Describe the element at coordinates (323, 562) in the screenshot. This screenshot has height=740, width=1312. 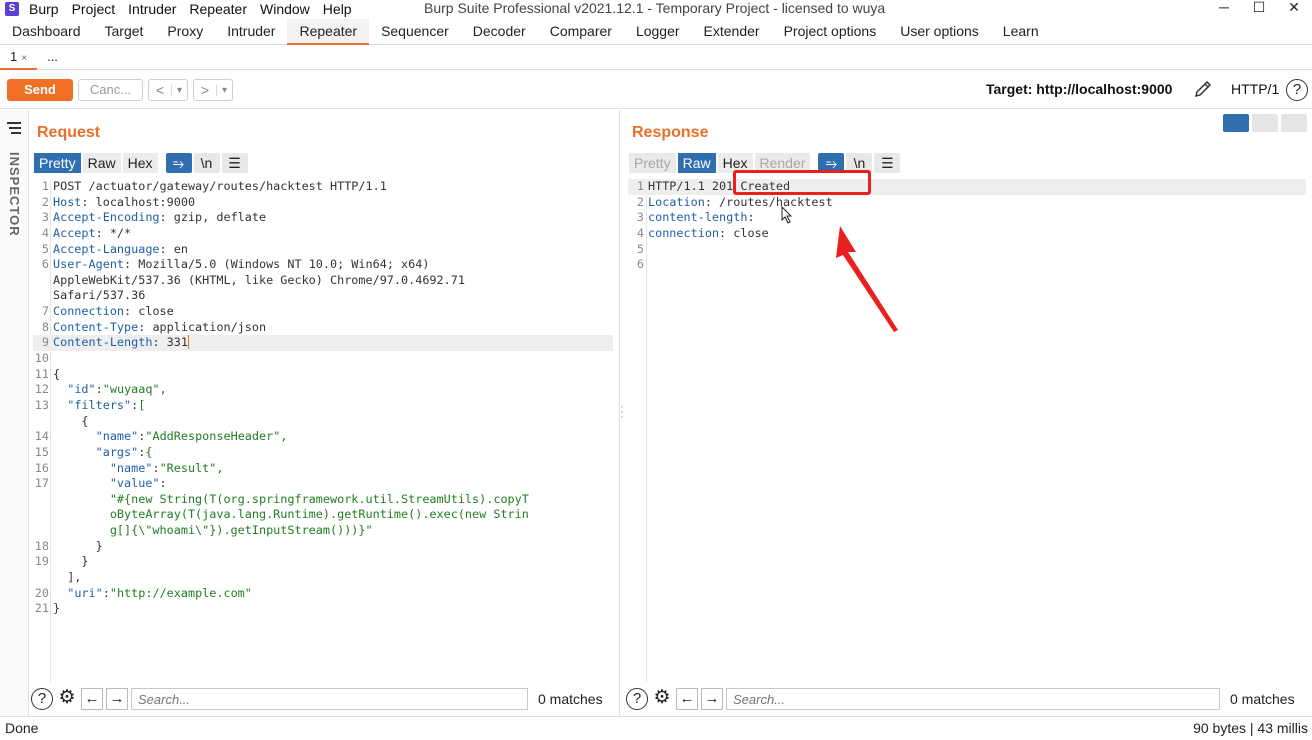
I see `request-line: 19 }` at that location.